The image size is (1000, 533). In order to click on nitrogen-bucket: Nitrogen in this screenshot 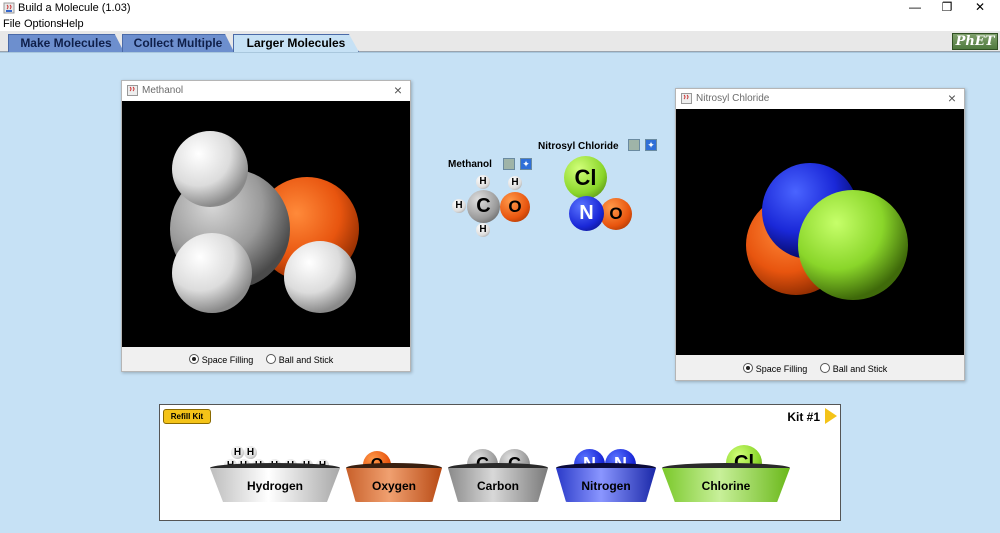, I will do `click(606, 485)`.